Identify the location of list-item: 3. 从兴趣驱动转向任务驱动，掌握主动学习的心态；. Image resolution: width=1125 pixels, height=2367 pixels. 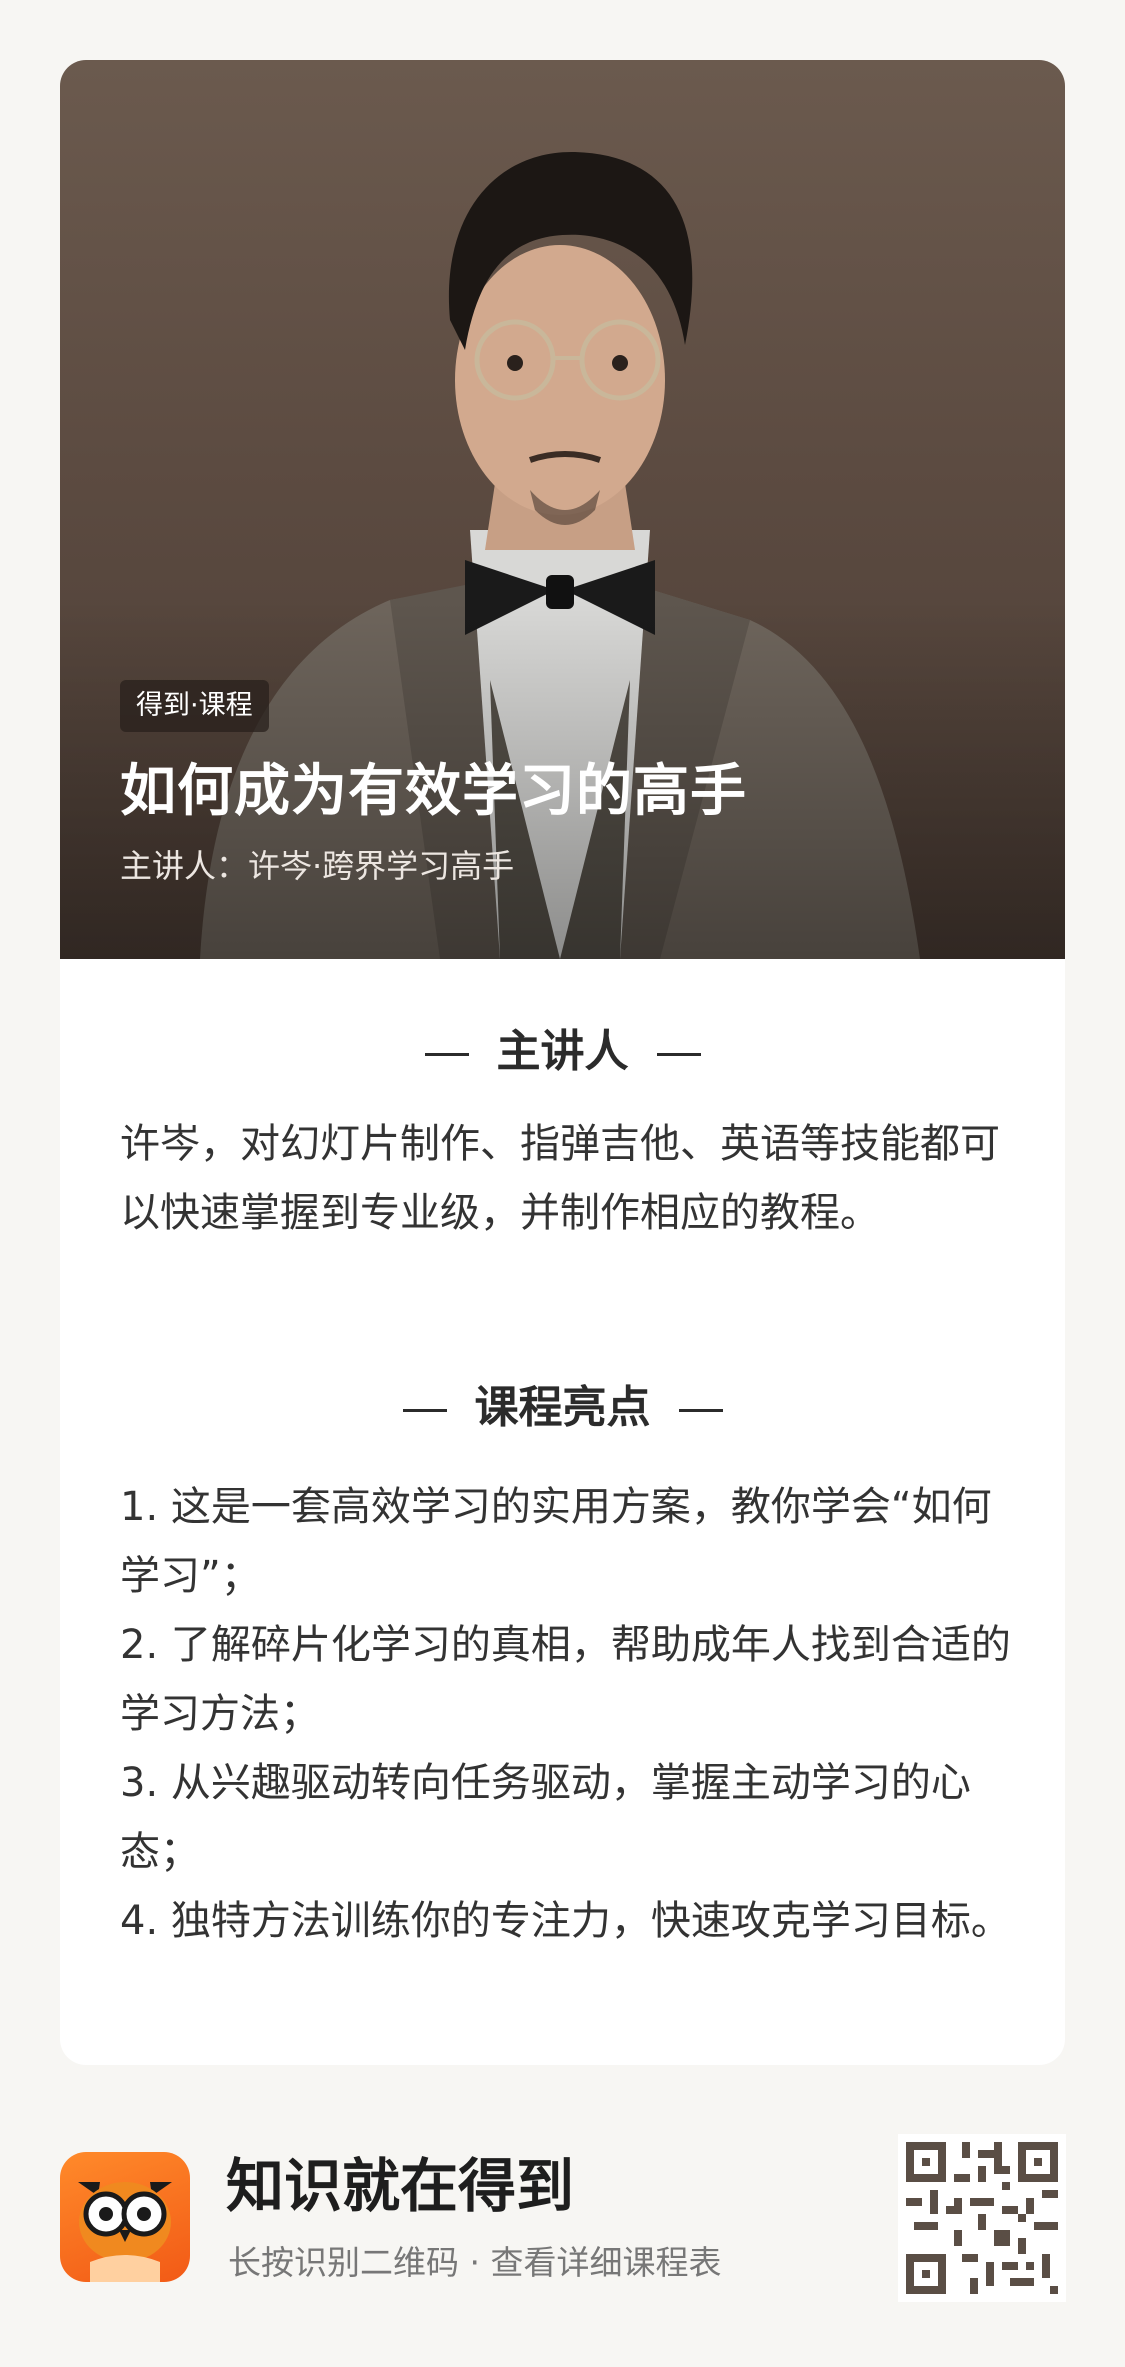
(545, 1817).